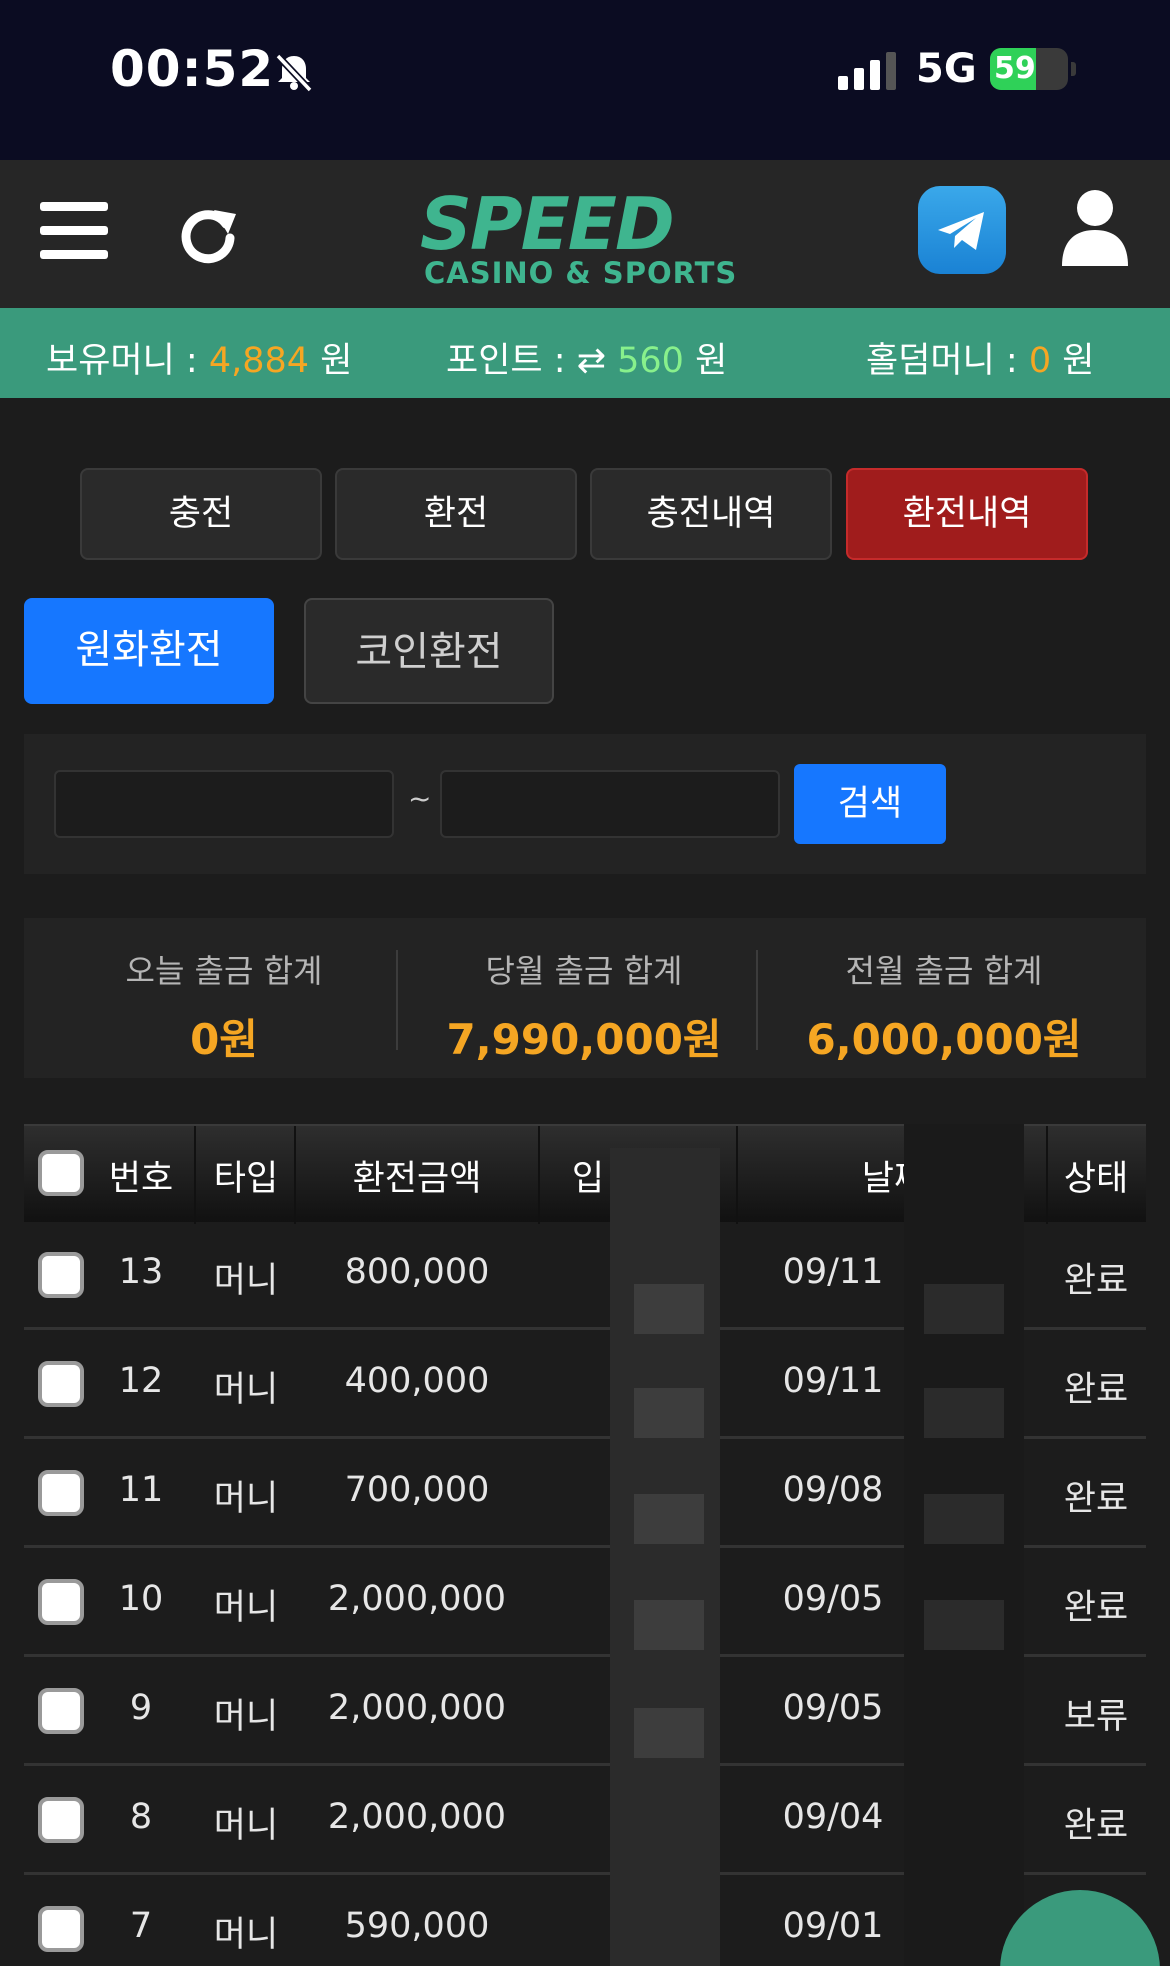 Image resolution: width=1170 pixels, height=1966 pixels. What do you see at coordinates (149, 651) in the screenshot?
I see `tab-krw-exchange: 원화환전` at bounding box center [149, 651].